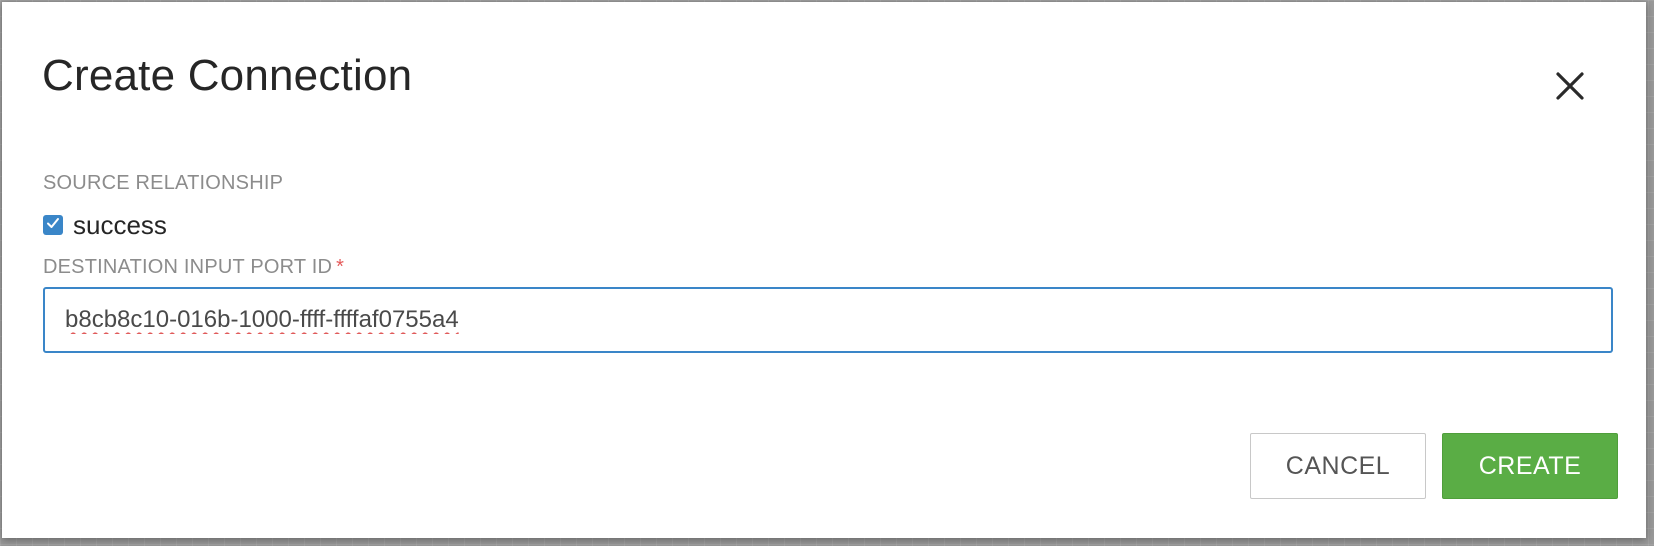 The width and height of the screenshot is (1654, 546). I want to click on required-marker: *, so click(340, 267).